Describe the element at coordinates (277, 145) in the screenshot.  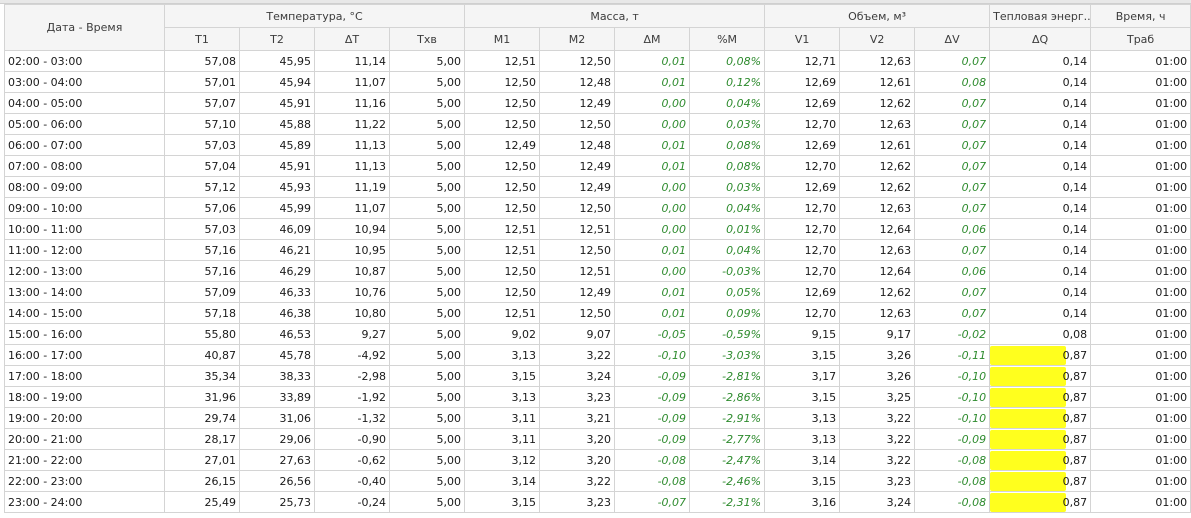
I see `cell-t2: 45,89` at that location.